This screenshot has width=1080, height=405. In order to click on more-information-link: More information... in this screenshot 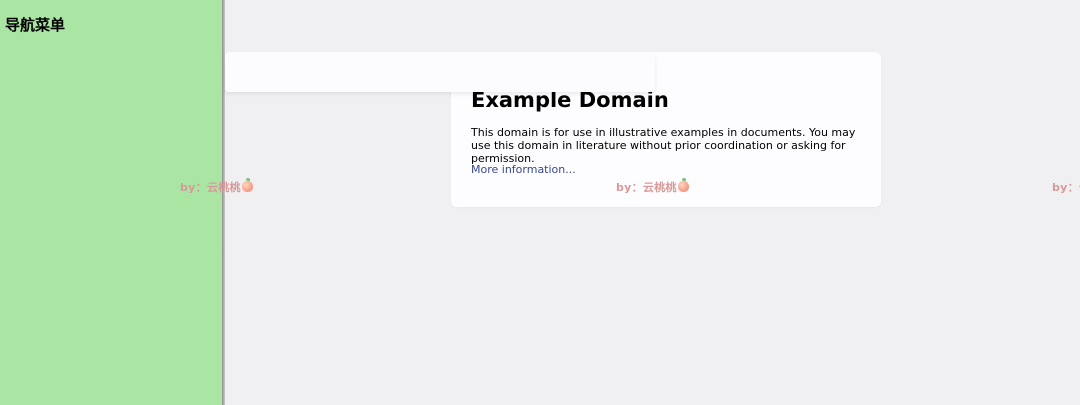, I will do `click(523, 169)`.